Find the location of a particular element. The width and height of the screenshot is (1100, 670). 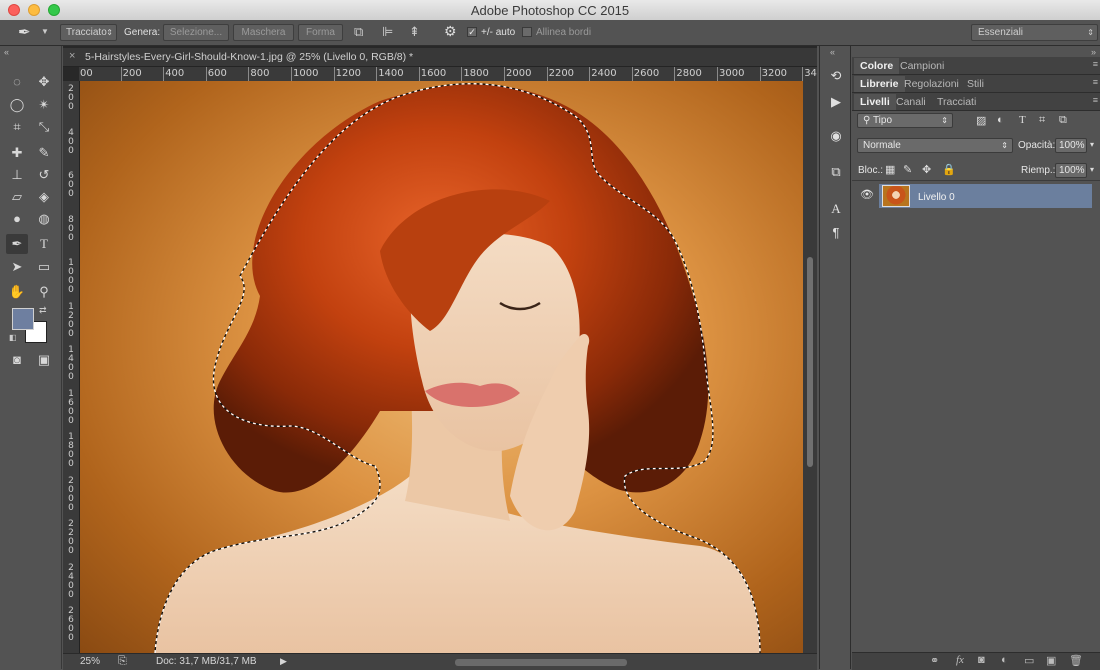

clone-source-icon: ⧉ is located at coordinates (836, 172).